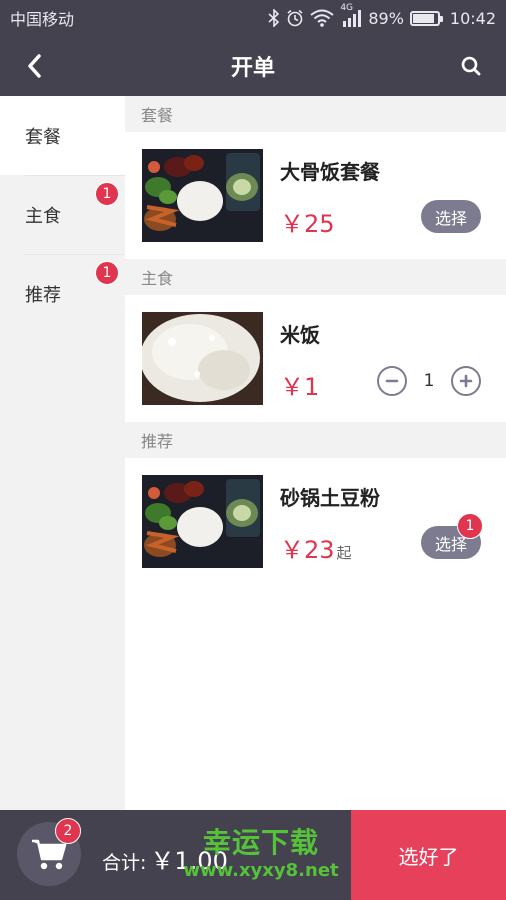 The image size is (506, 900). What do you see at coordinates (43, 295) in the screenshot?
I see `sidebar-item-label: 推荐` at bounding box center [43, 295].